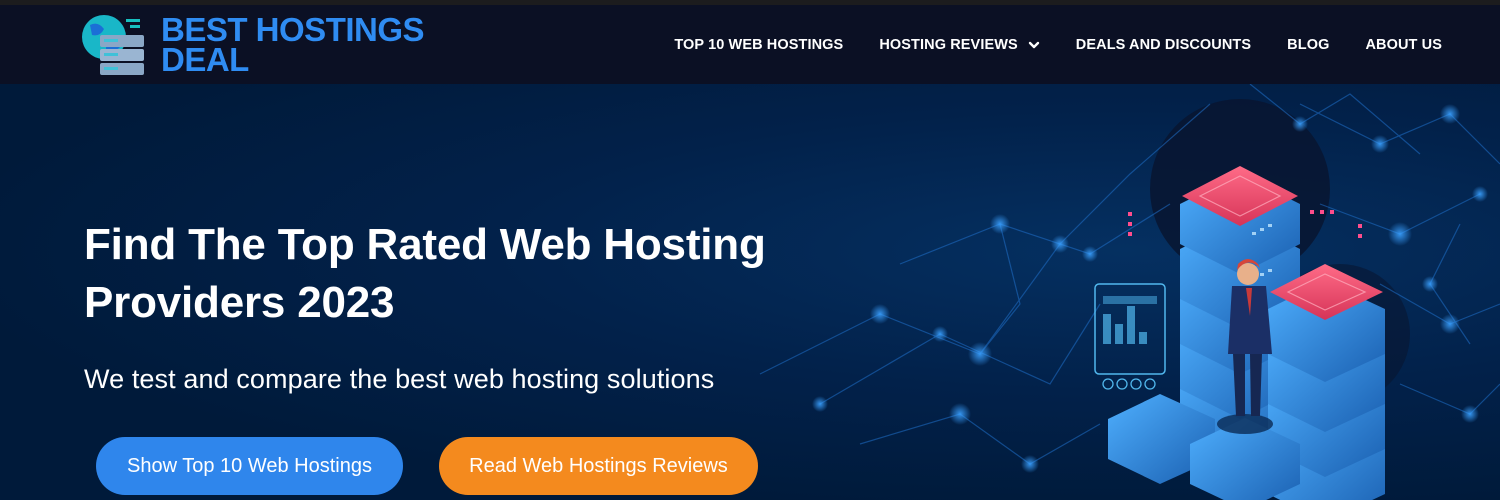 This screenshot has width=1500, height=500. What do you see at coordinates (758, 45) in the screenshot?
I see `nav-top-10-web-hostings: TOP 10 WEB HOSTINGS` at bounding box center [758, 45].